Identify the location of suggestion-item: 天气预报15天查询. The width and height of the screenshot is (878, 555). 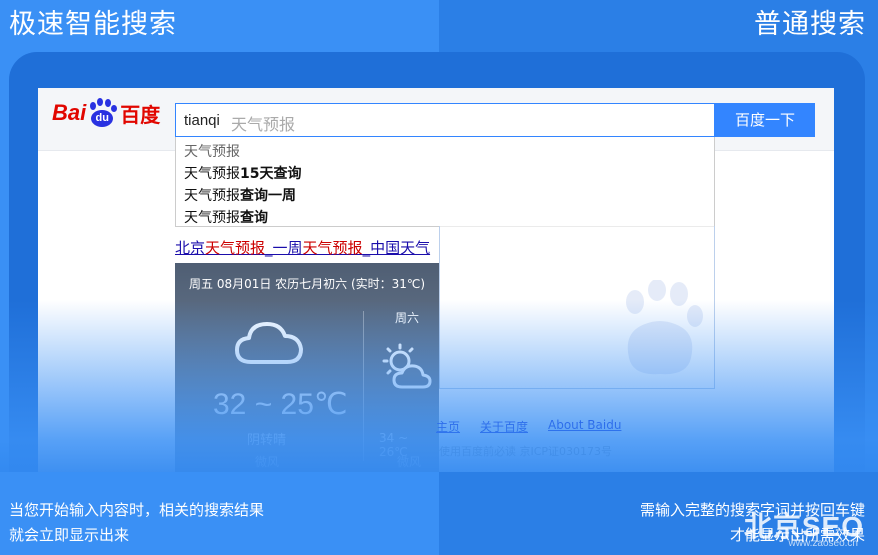
(242, 173).